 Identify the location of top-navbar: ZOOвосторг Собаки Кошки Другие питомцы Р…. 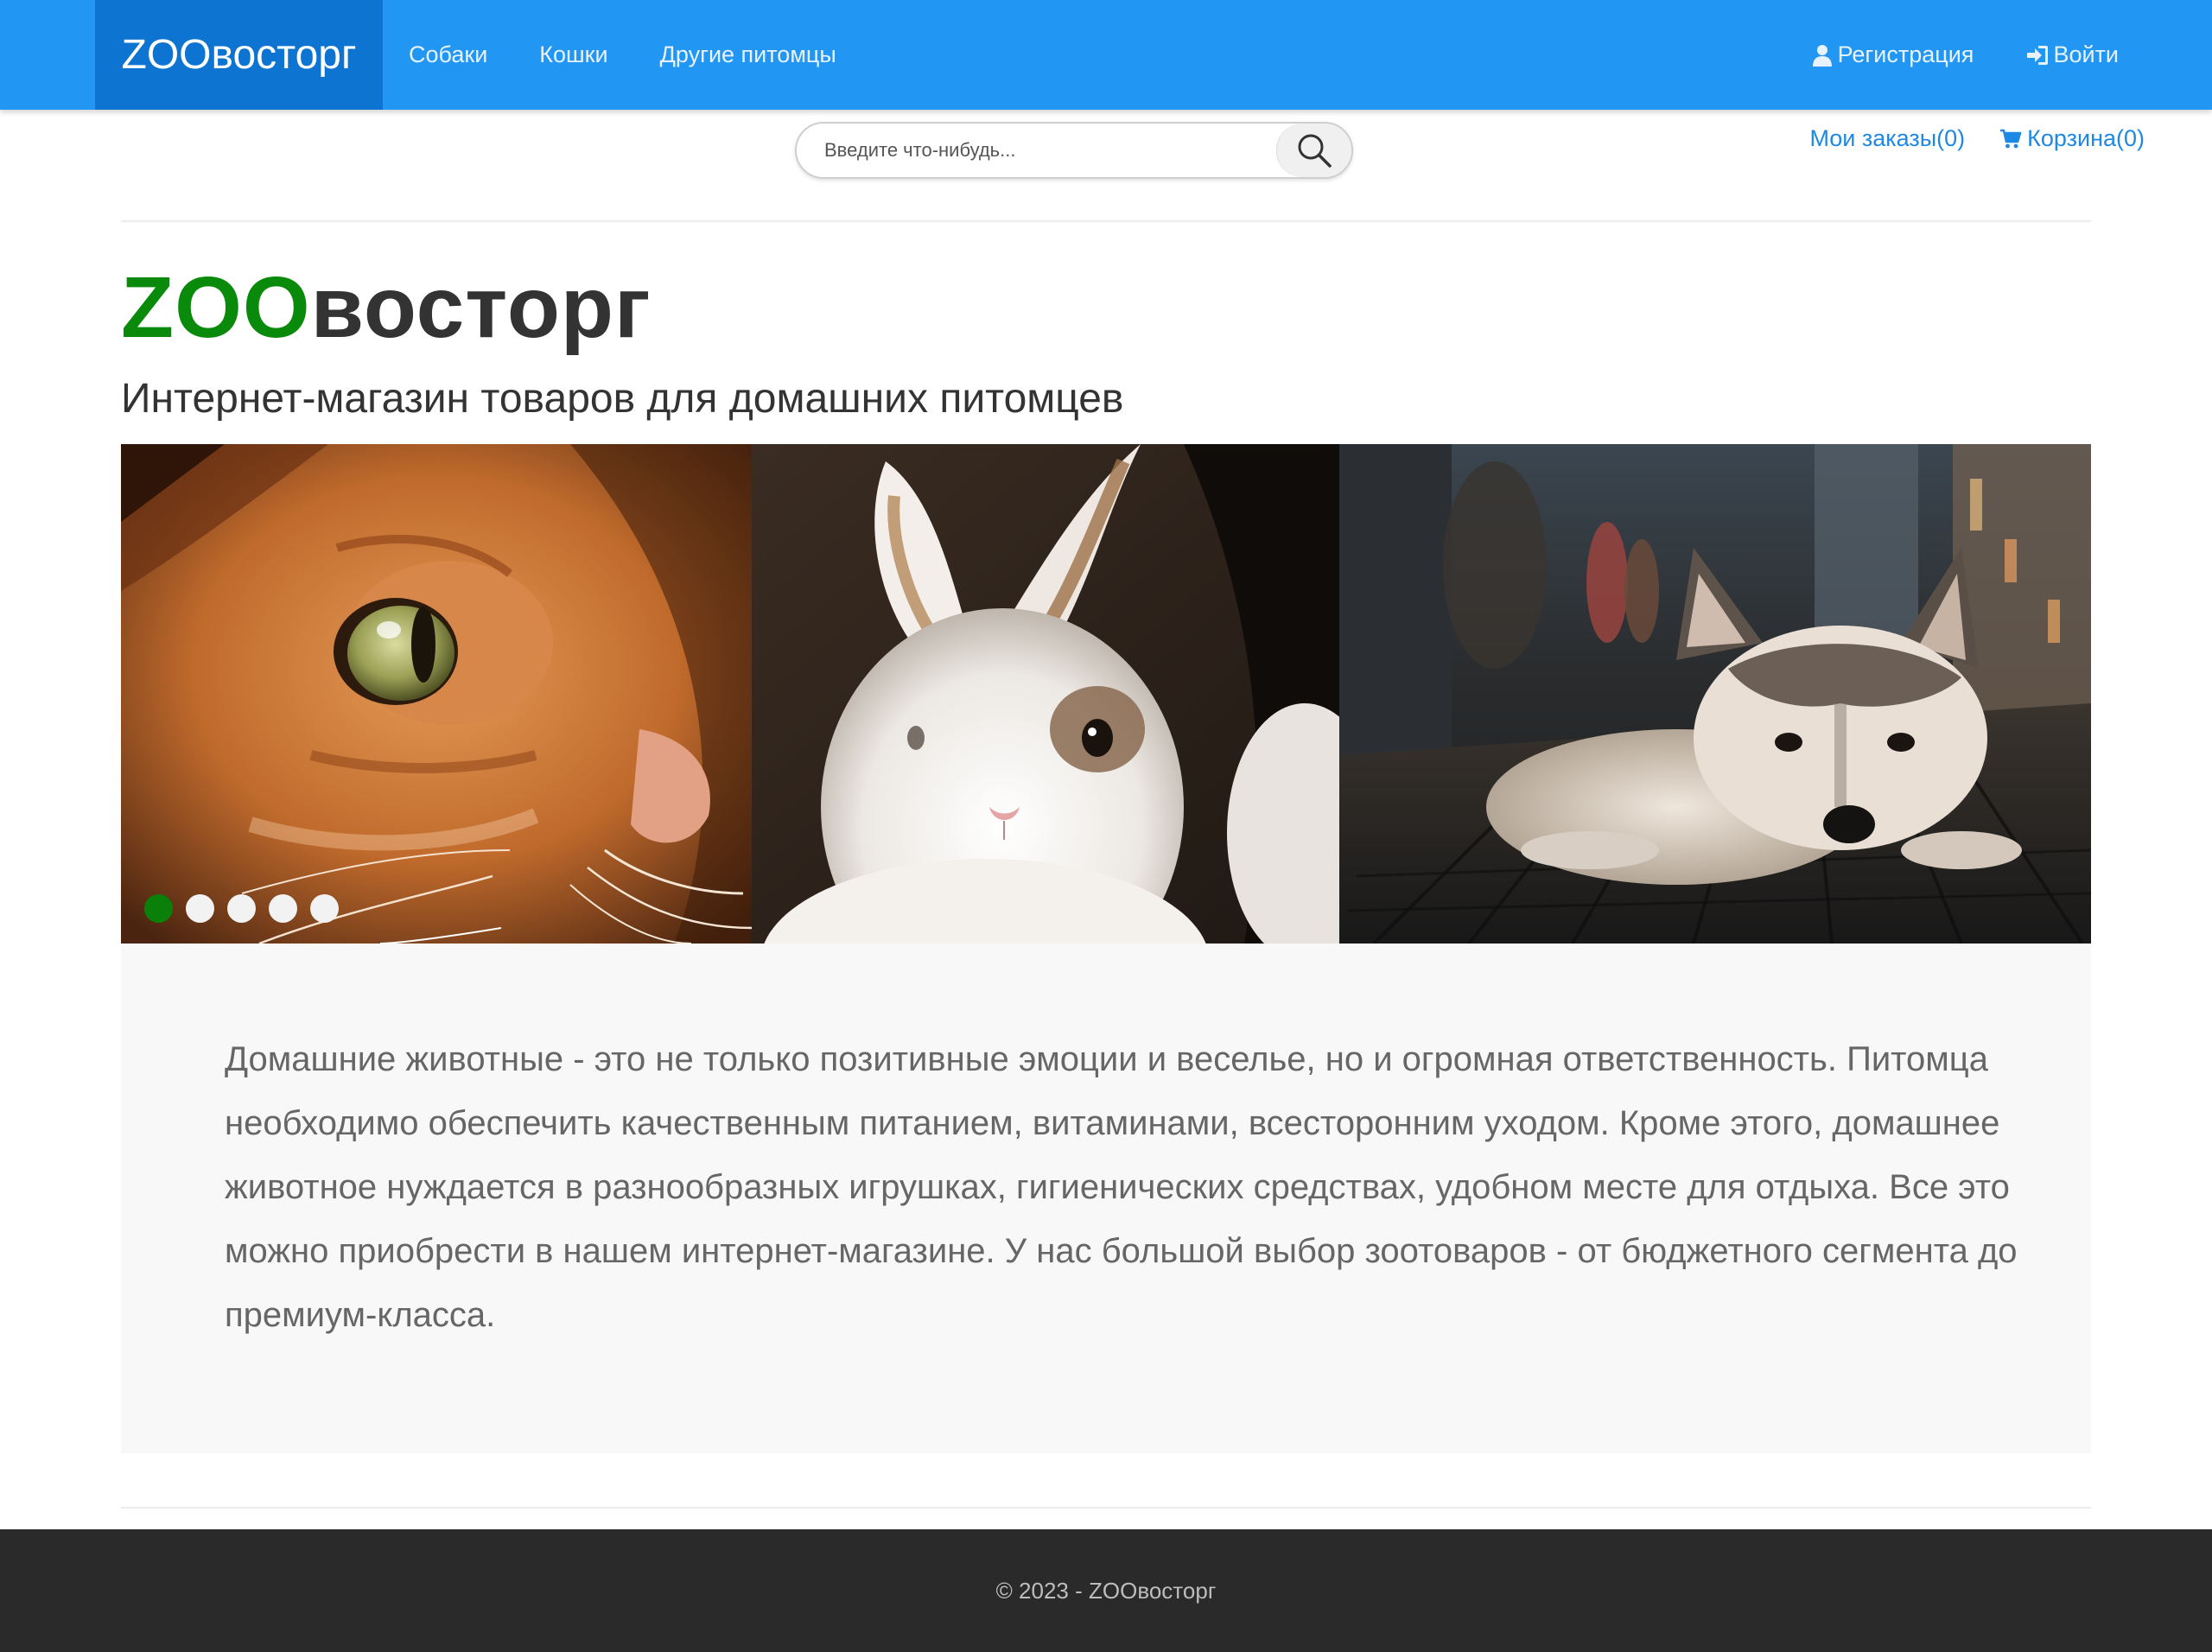
(1106, 55).